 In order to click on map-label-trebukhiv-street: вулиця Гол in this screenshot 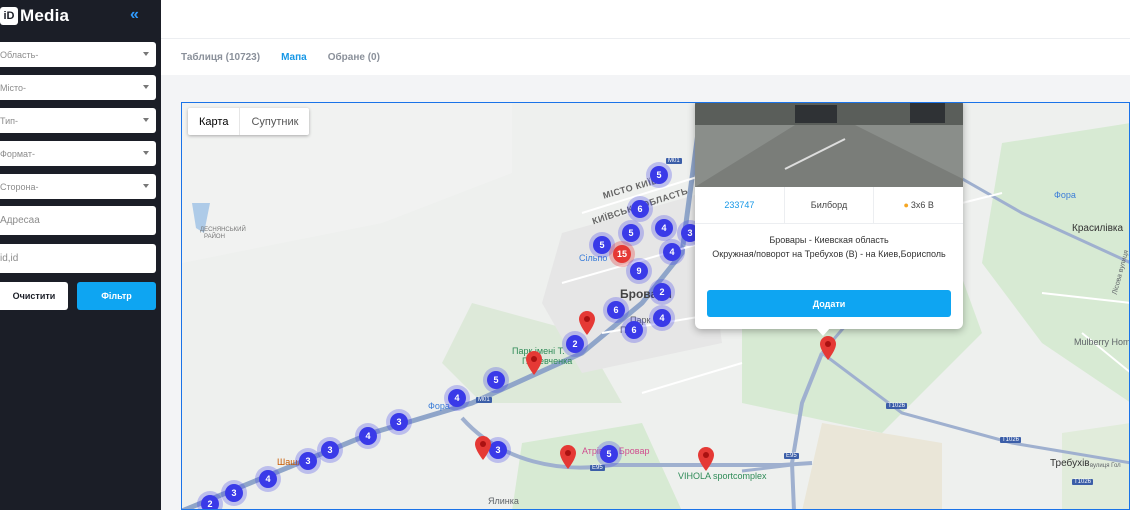, I will do `click(1105, 466)`.